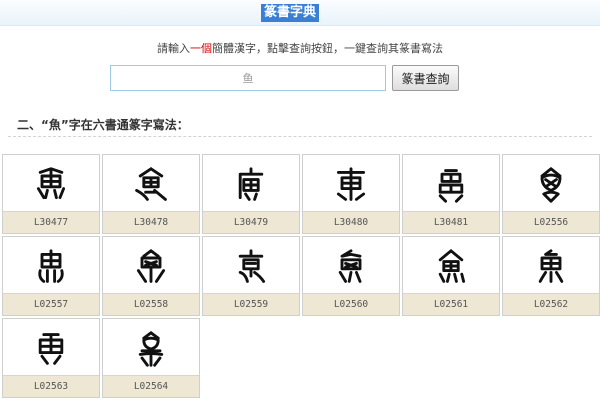  I want to click on result-code: L30478, so click(151, 222).